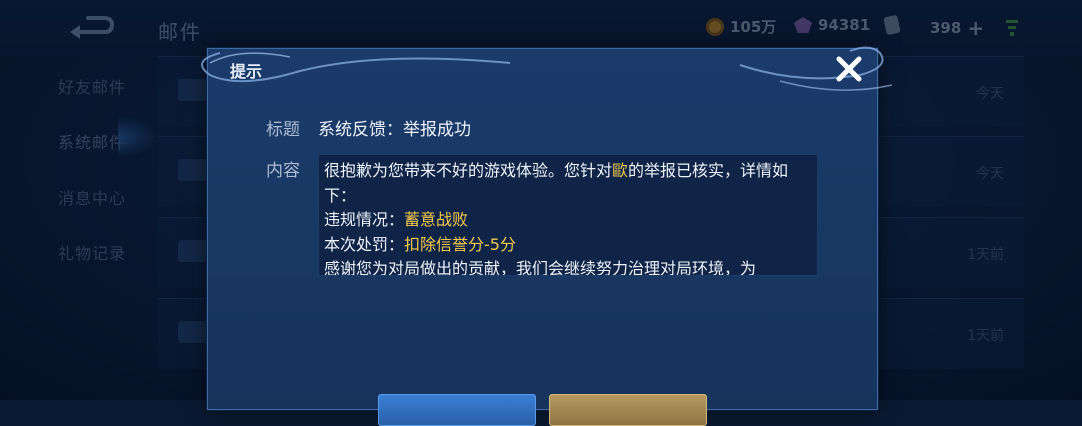 The height and width of the screenshot is (426, 1082). I want to click on dialog-header: 提示, so click(547, 69).